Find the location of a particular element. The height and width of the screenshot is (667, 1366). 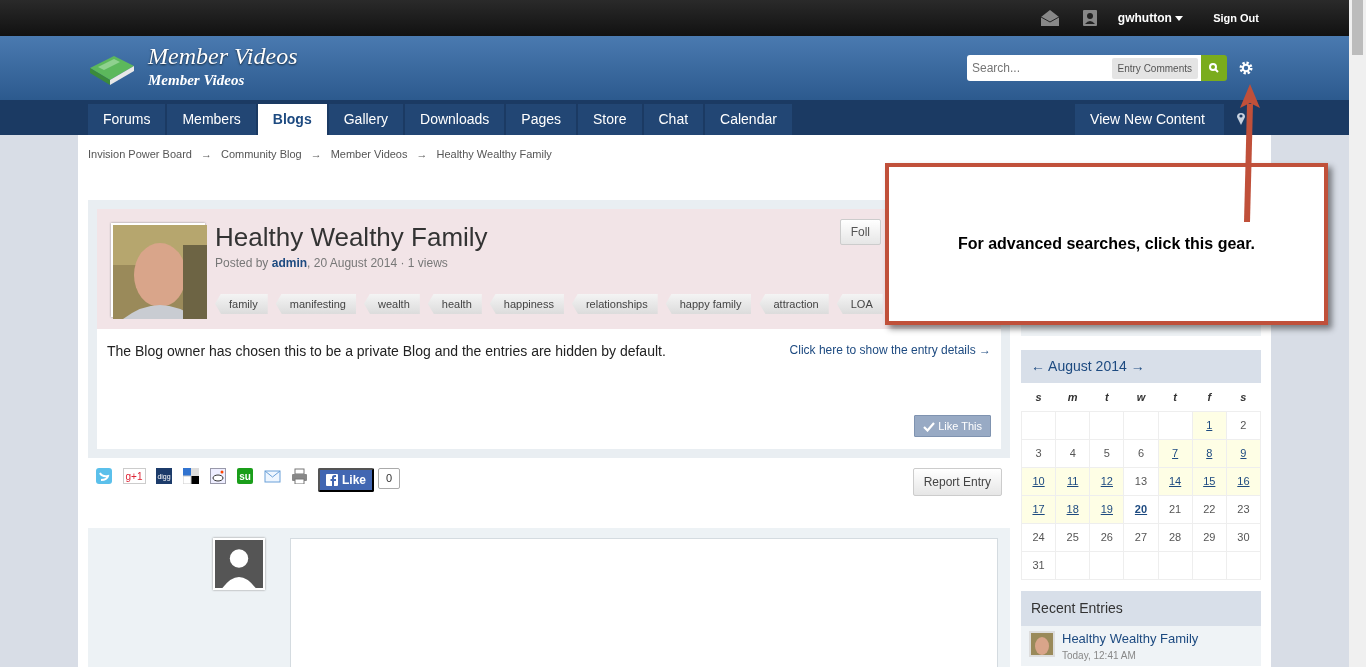

nav-tab: Blogs is located at coordinates (292, 119).